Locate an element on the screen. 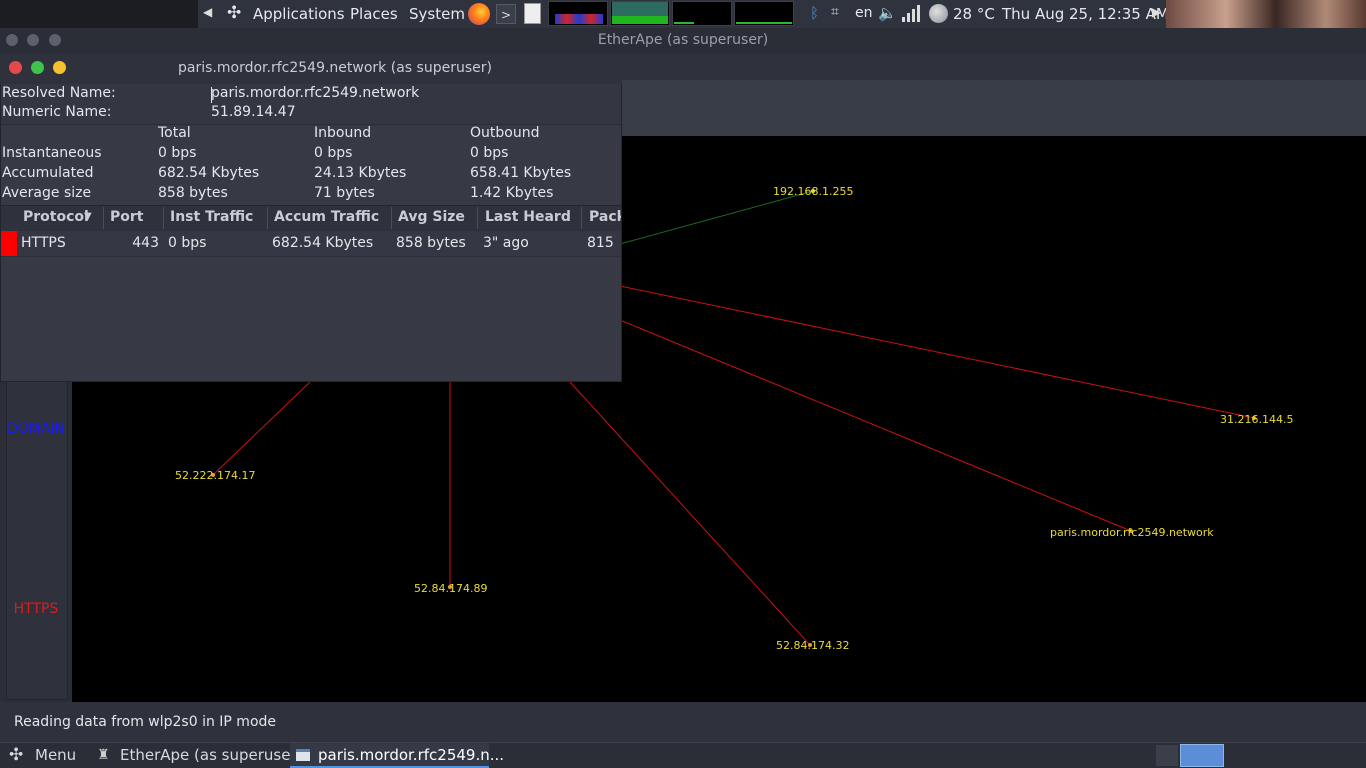 This screenshot has width=1366, height=768. keyboard-layout-indicator: en is located at coordinates (864, 13).